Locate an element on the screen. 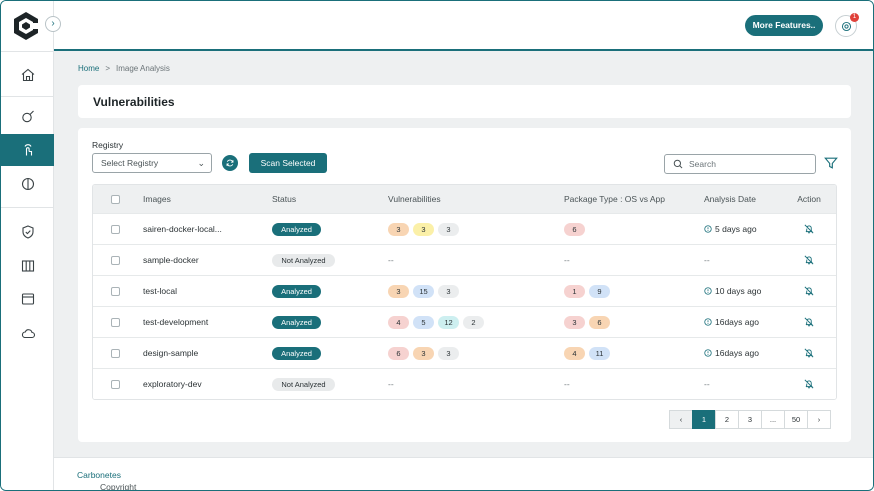  vulnerability-count-badge: 2 is located at coordinates (473, 322).